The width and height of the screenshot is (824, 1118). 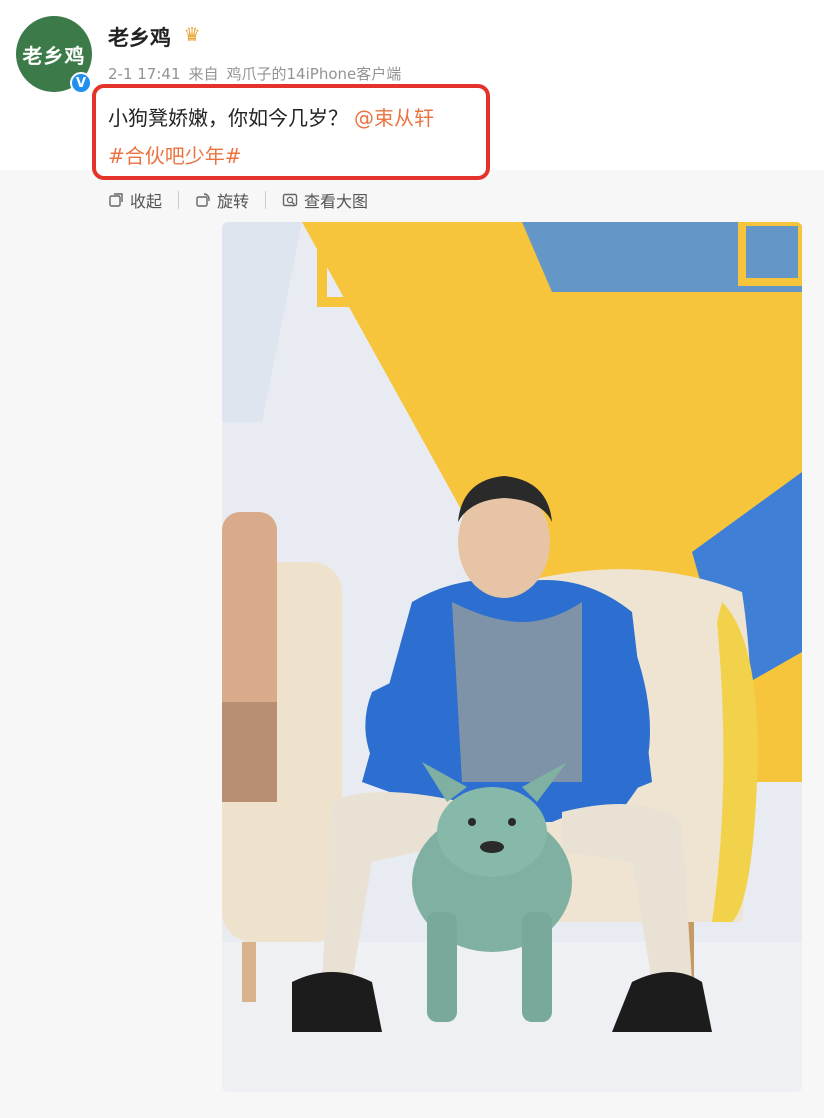 What do you see at coordinates (146, 201) in the screenshot?
I see `collapse-label: 收起` at bounding box center [146, 201].